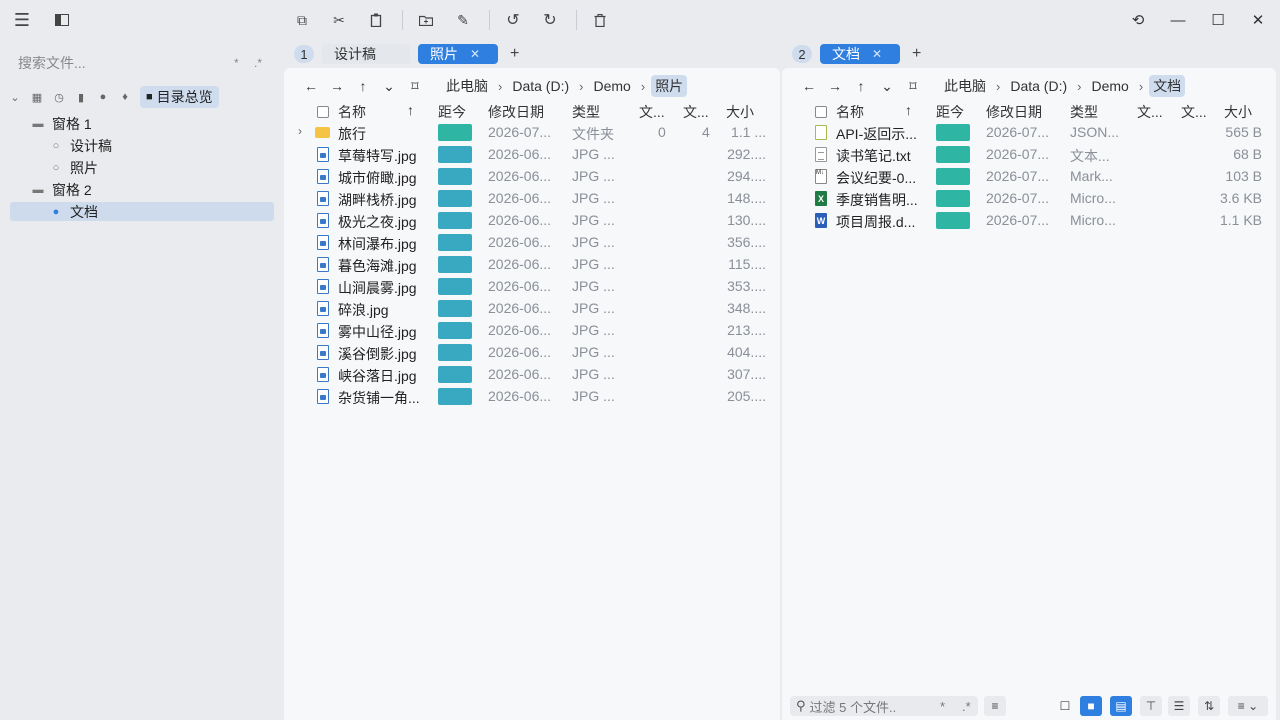  Describe the element at coordinates (1178, 20) in the screenshot. I see `minimize-icon: —` at that location.